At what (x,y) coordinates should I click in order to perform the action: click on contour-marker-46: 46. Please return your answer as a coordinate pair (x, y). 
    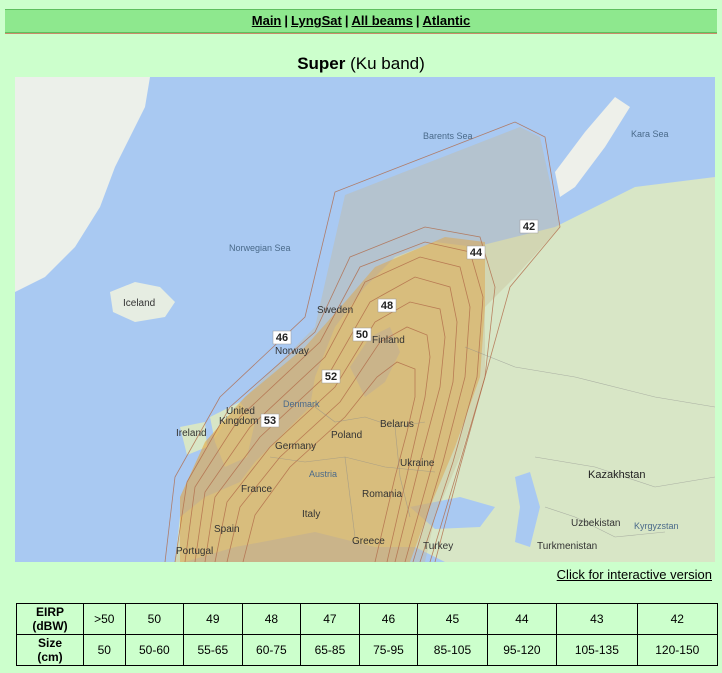
    Looking at the image, I should click on (282, 337).